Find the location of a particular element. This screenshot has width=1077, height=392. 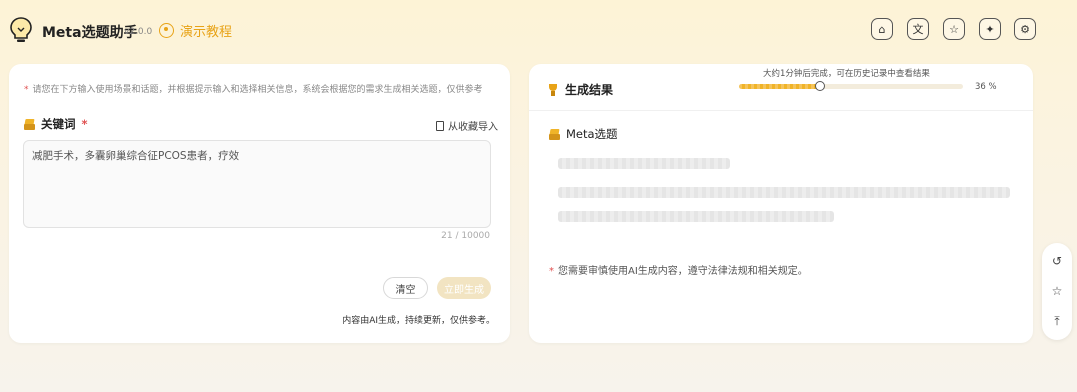

progress-text: 大约1分钟后完成，可在历史记录中查看结果 is located at coordinates (846, 74).